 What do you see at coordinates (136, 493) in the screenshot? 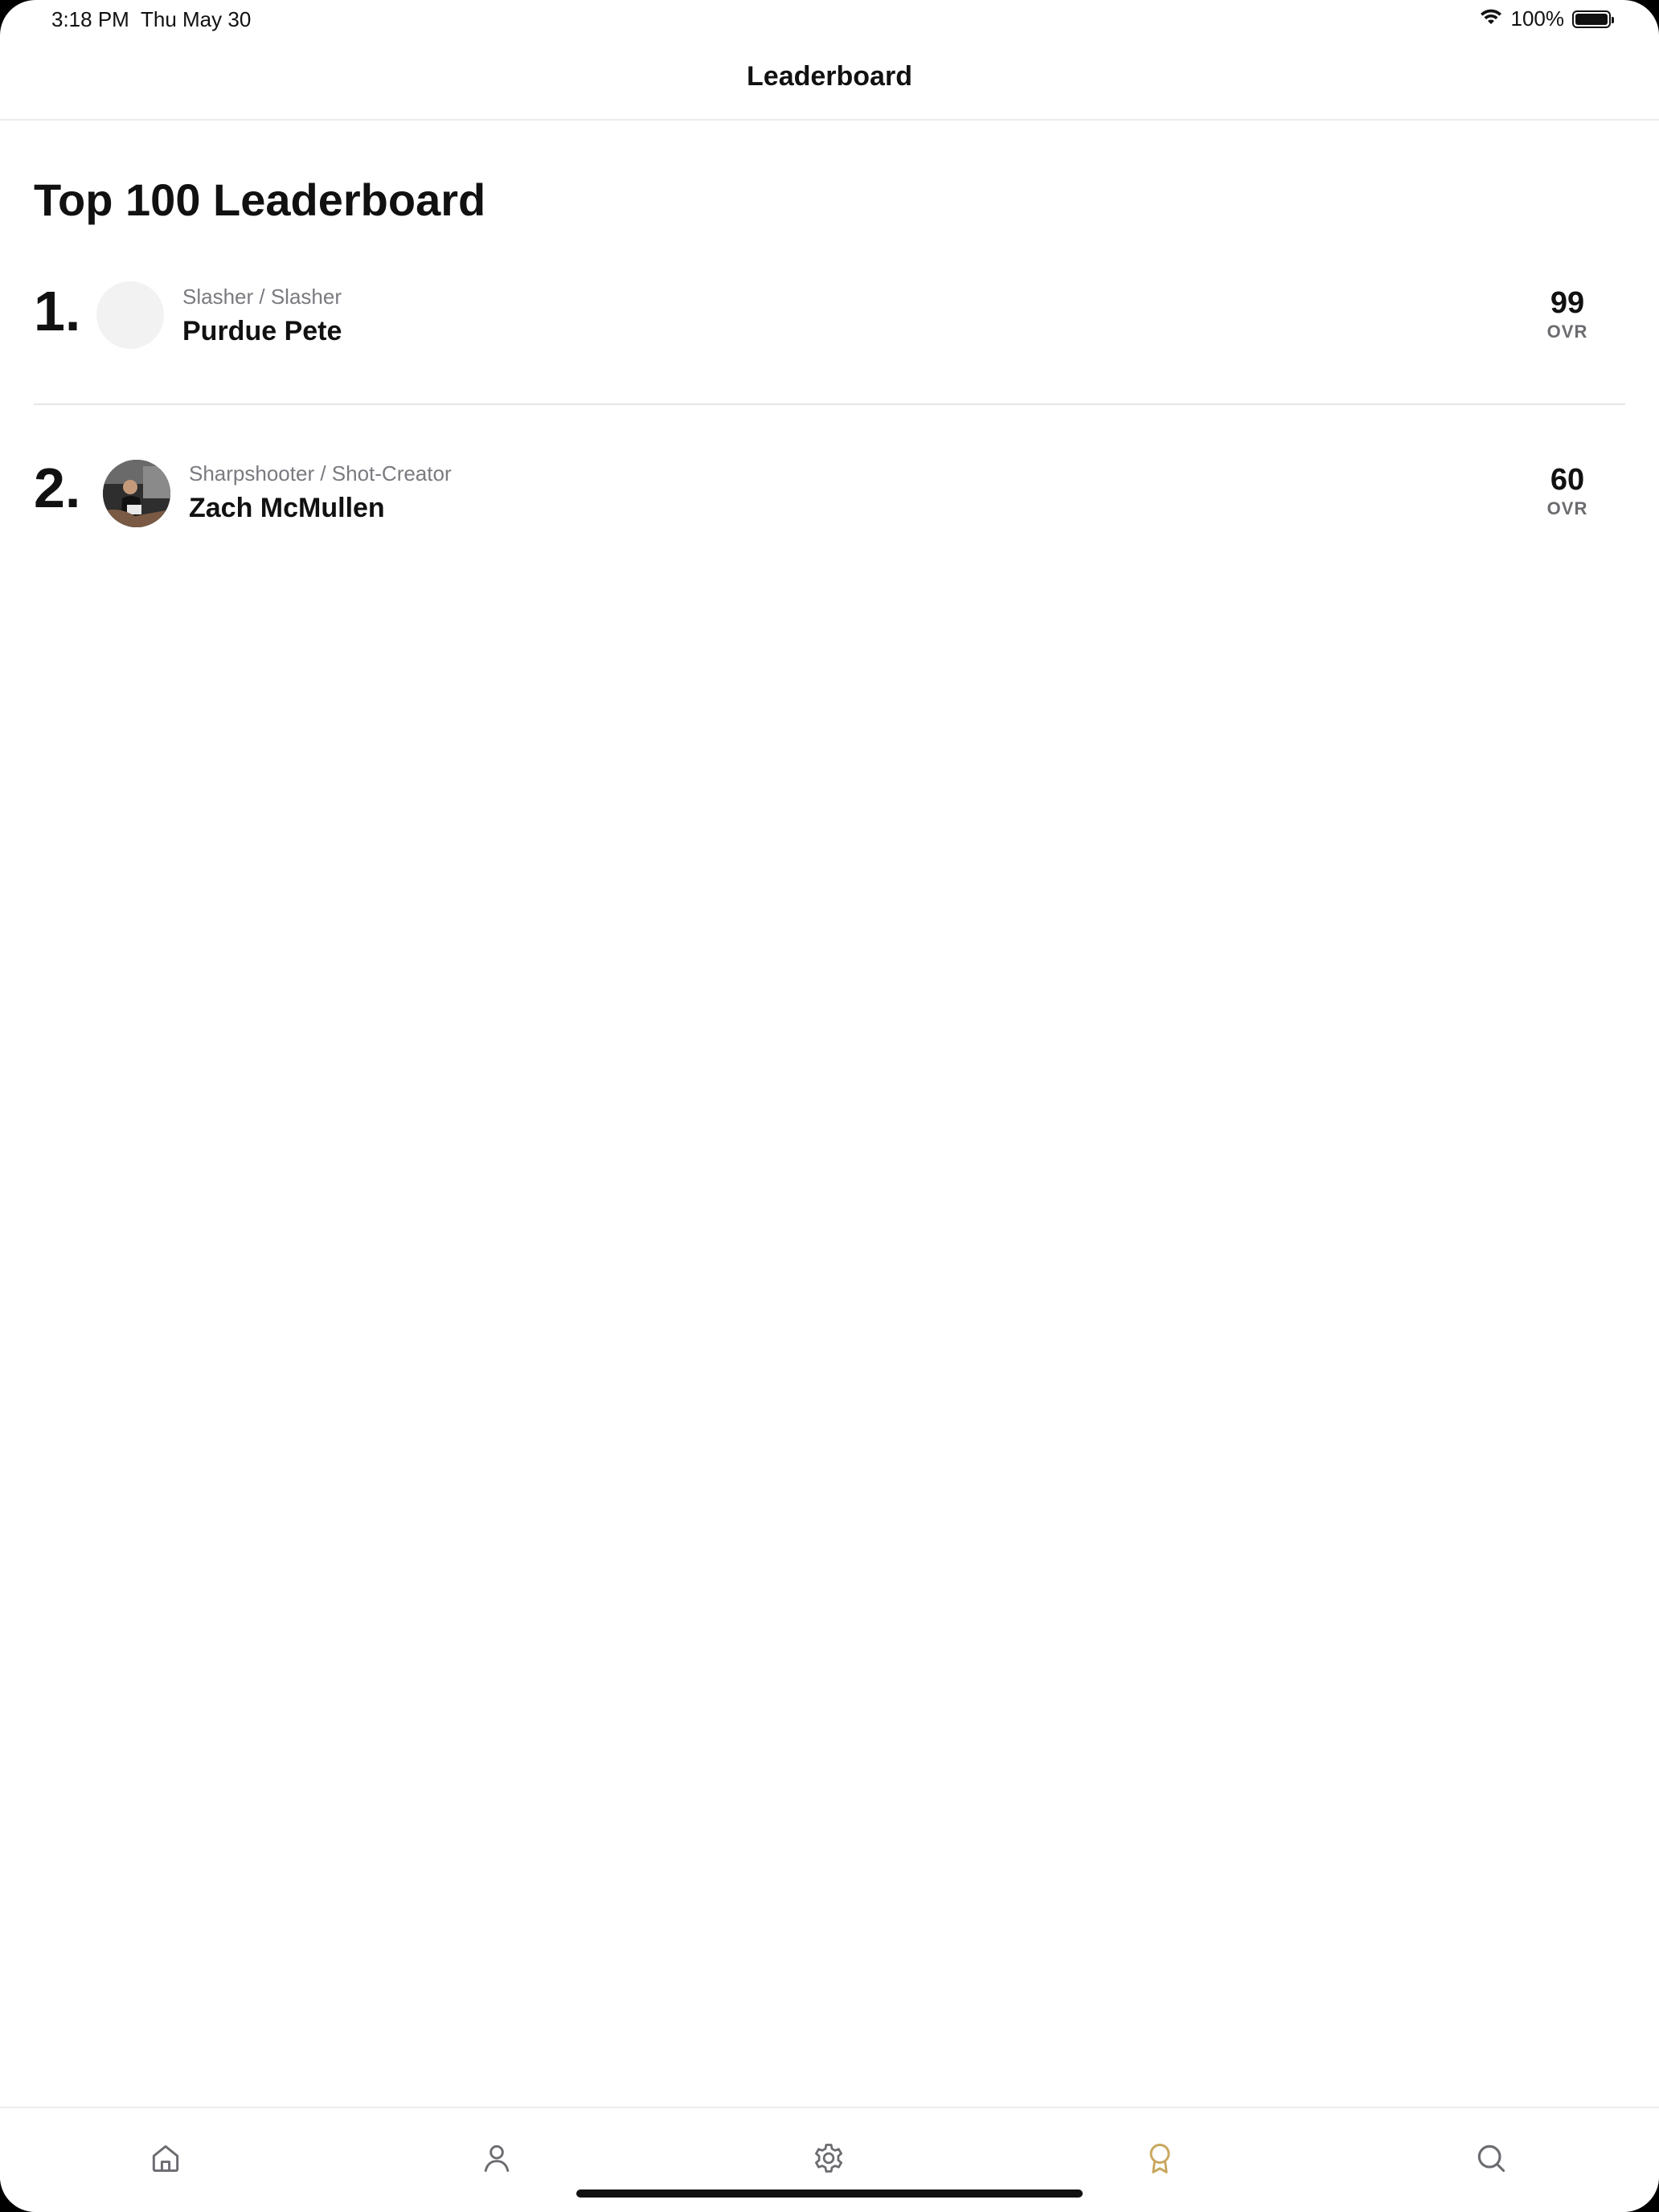
I see `avatar-photo` at bounding box center [136, 493].